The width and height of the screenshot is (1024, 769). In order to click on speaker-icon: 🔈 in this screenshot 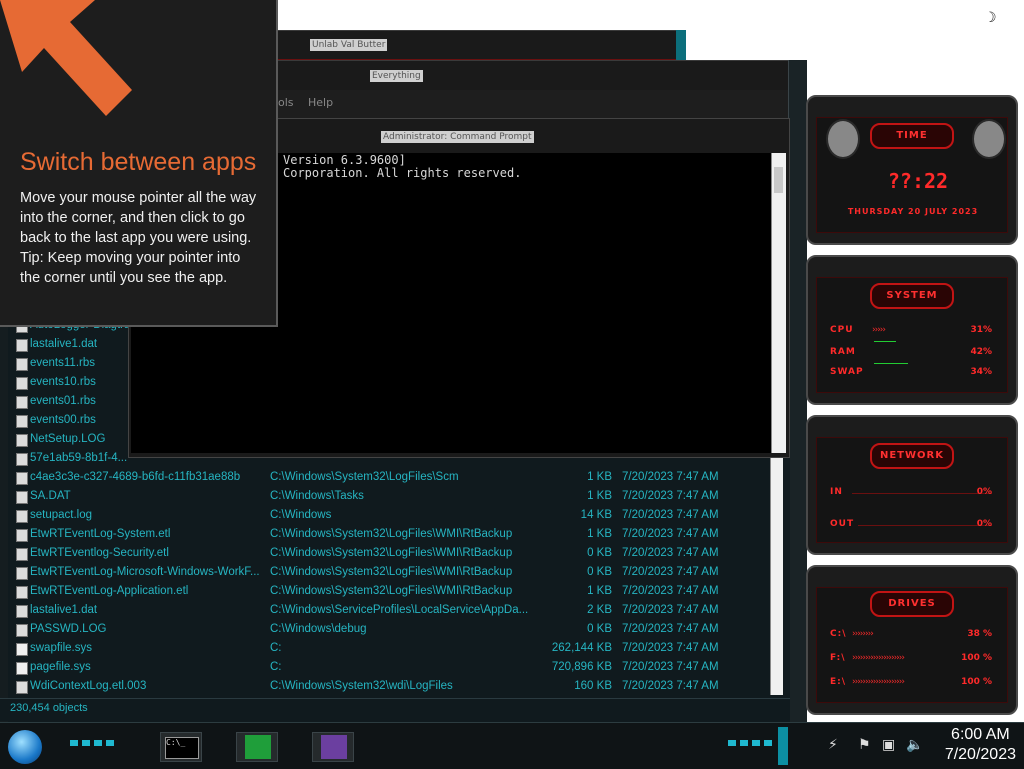, I will do `click(914, 745)`.